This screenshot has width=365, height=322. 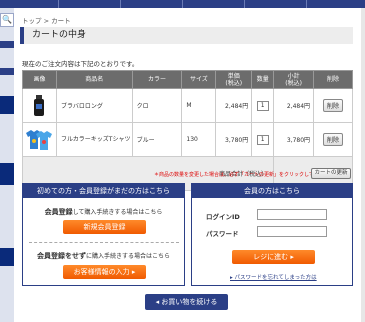 I want to click on product-size: M, so click(x=199, y=105).